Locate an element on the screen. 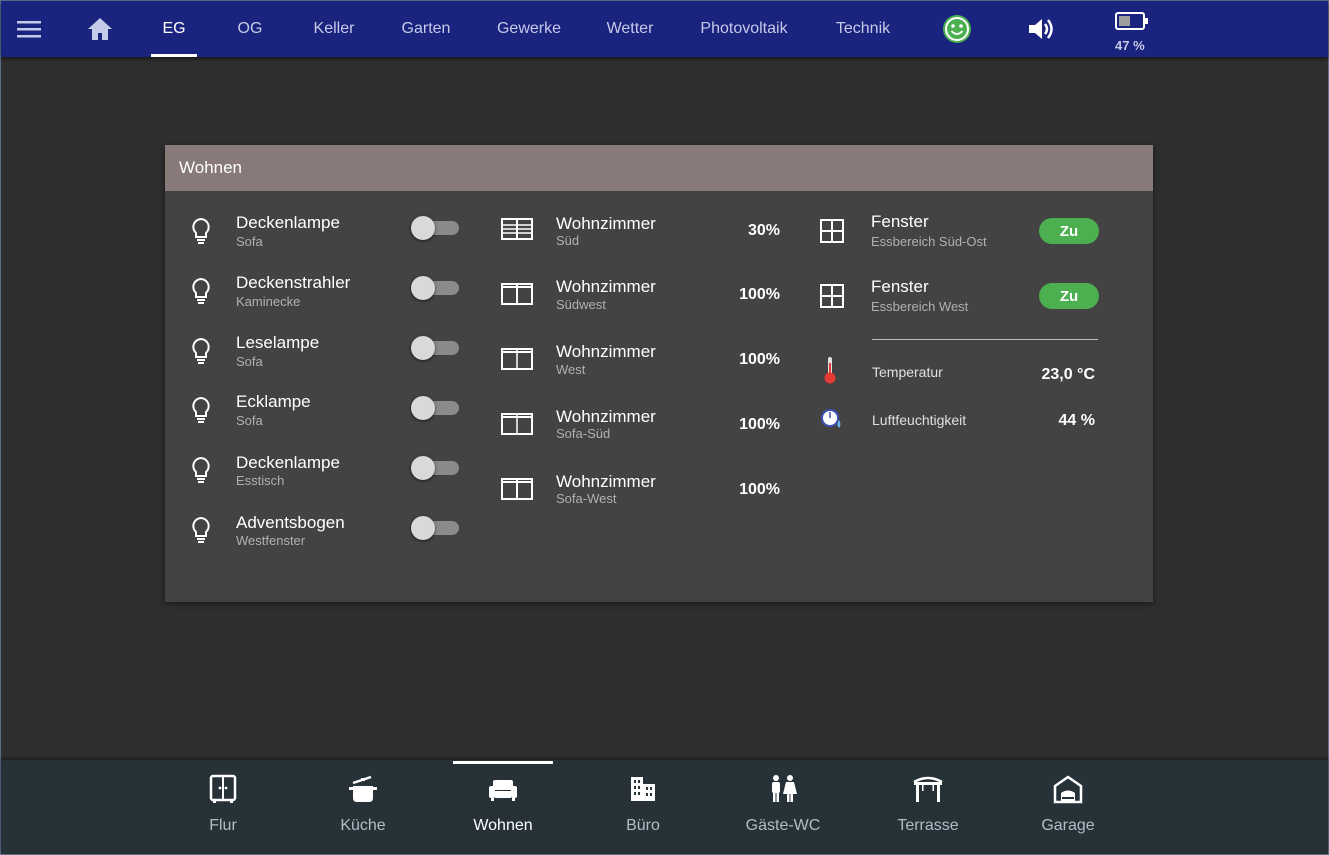  temperature-value: 23,0 °C is located at coordinates (1068, 374).